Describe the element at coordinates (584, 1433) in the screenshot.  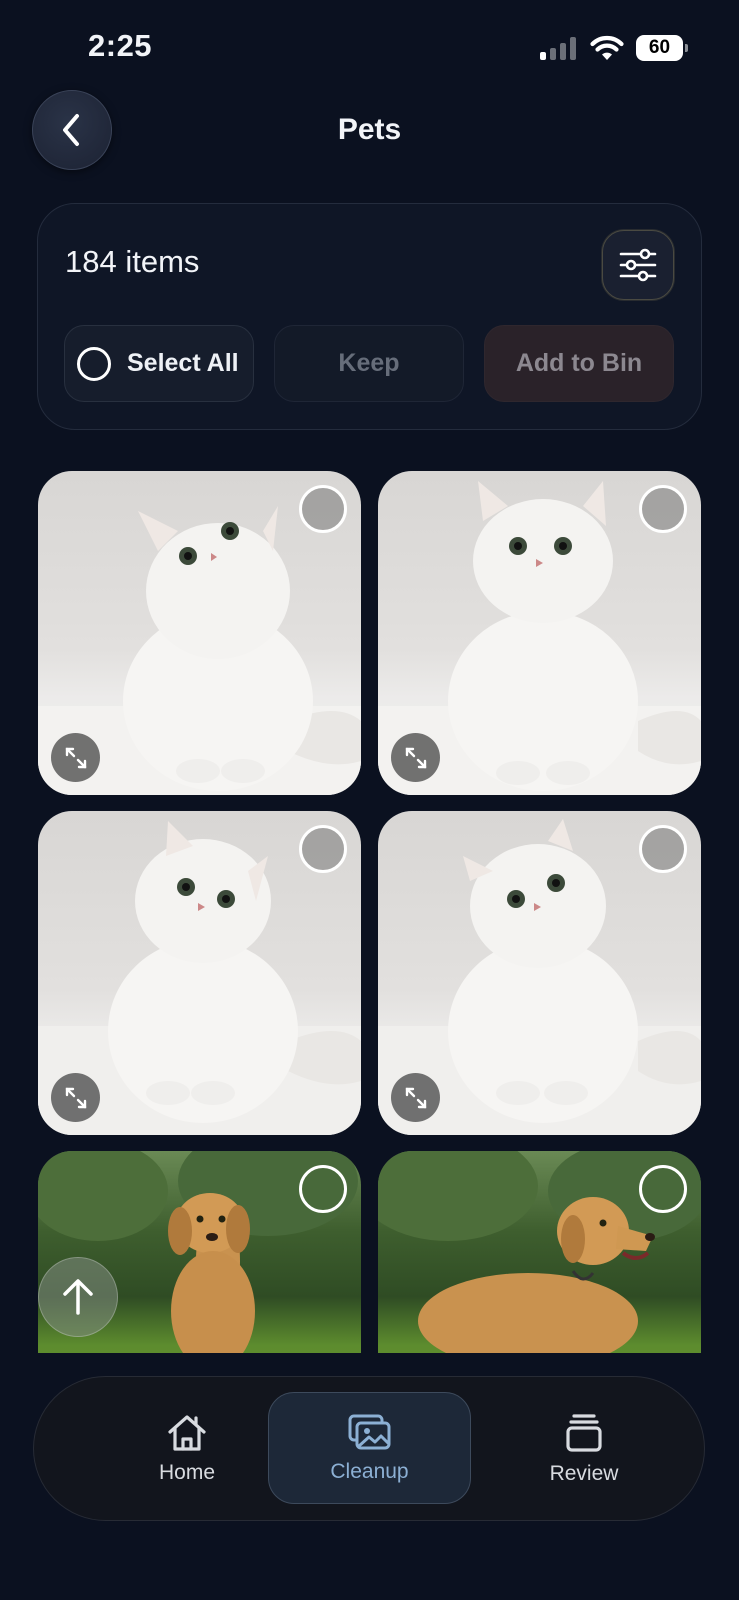
I see `stack-icon` at that location.